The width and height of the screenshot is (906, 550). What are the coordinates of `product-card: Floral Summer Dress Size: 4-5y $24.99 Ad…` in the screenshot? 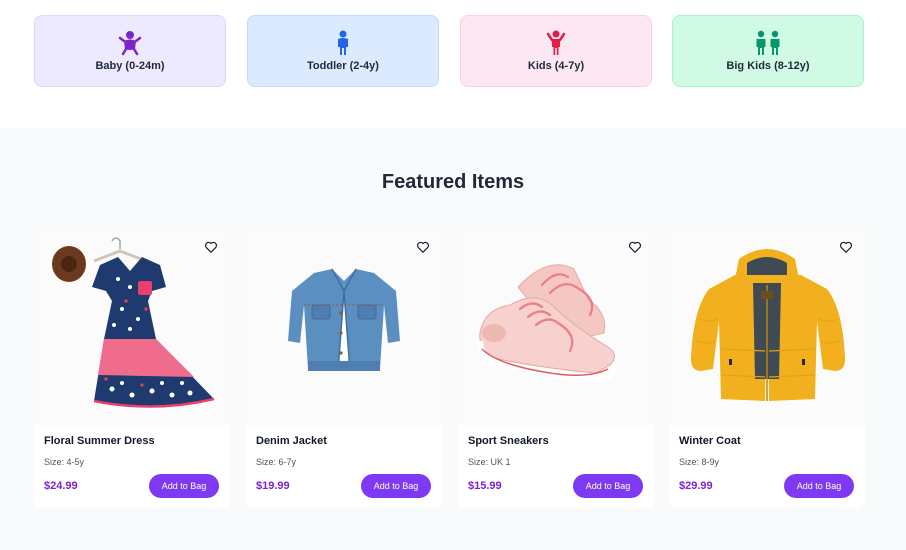 It's located at (132, 368).